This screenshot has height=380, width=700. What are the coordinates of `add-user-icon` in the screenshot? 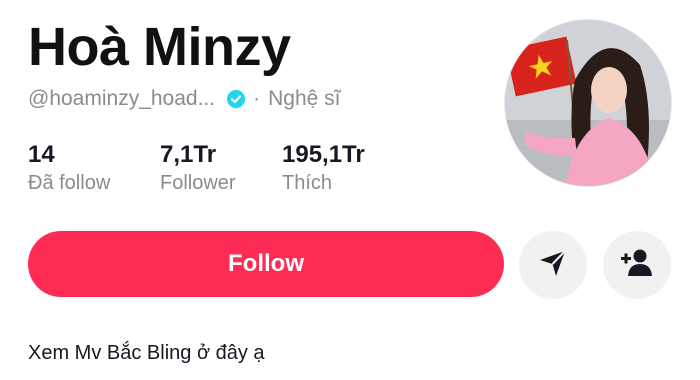 It's located at (637, 265).